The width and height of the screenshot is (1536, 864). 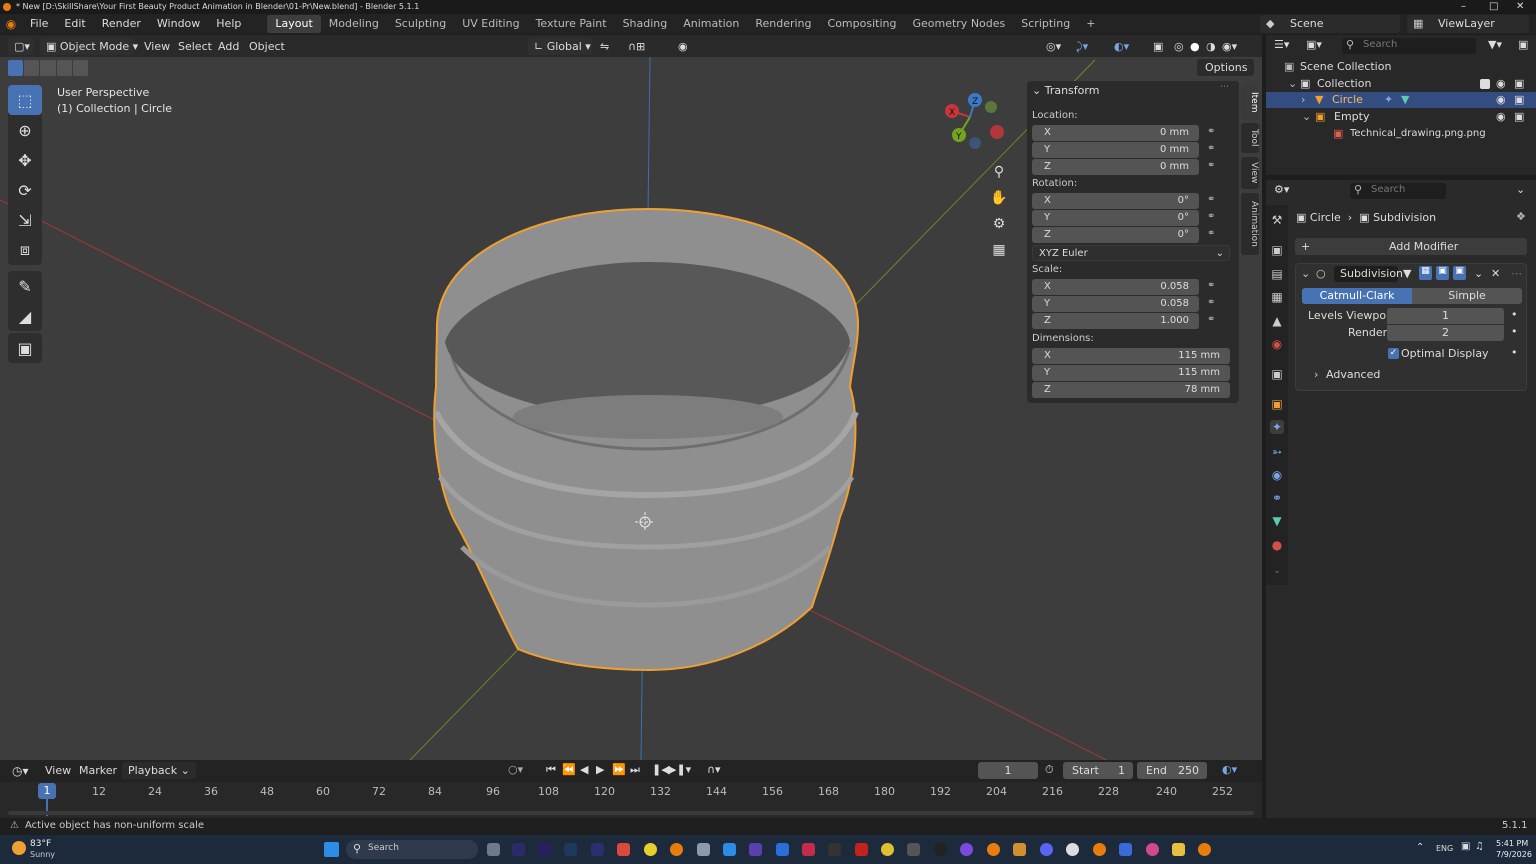 I want to click on new-collection-icon: ▣, so click(x=1523, y=44).